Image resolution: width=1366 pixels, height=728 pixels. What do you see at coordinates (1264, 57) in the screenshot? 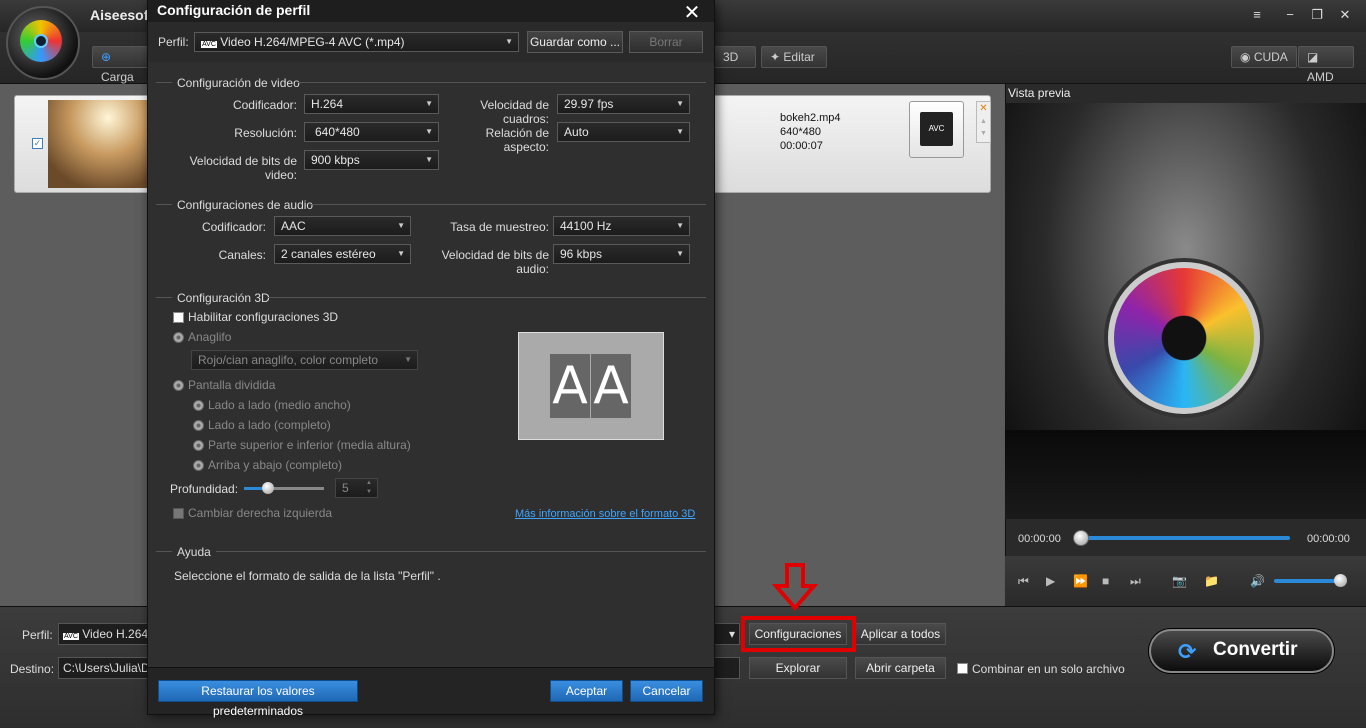
I see `cuda-button: ◉ CUDA` at bounding box center [1264, 57].